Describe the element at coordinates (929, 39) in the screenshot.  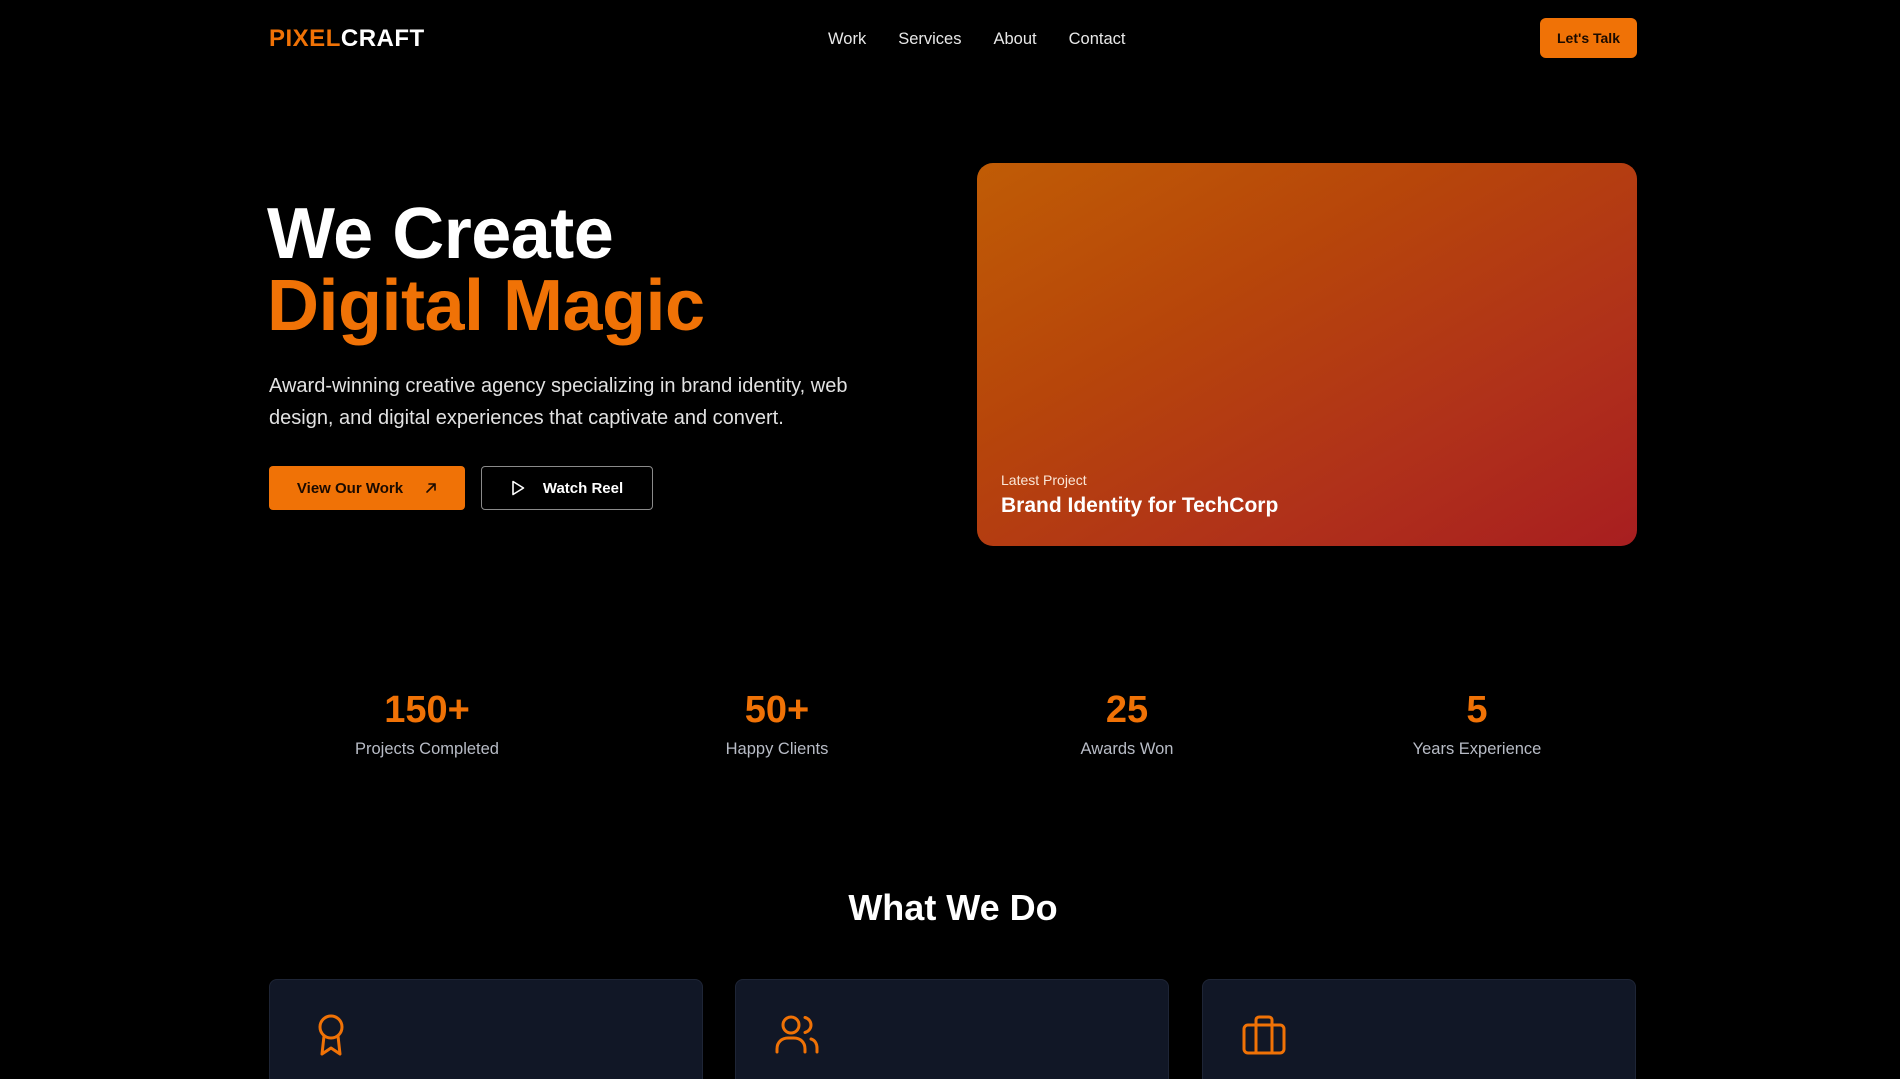
I see `nav-link-services: Services` at that location.